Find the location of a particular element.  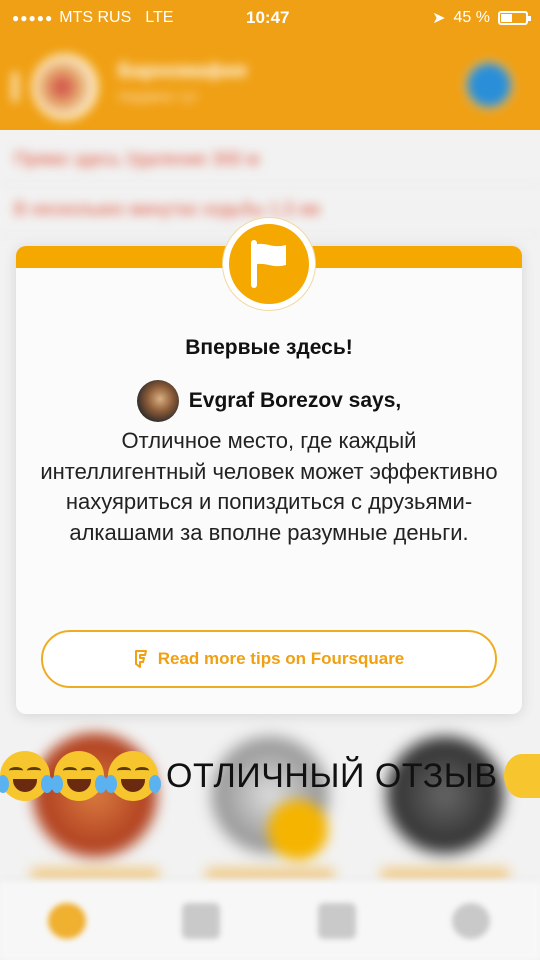

tab-profile-icon is located at coordinates (471, 921).